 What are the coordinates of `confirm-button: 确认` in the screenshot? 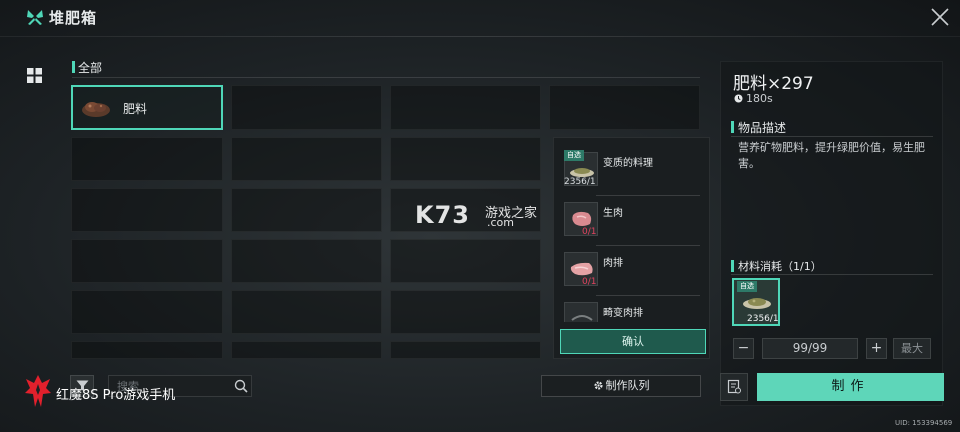 It's located at (633, 341).